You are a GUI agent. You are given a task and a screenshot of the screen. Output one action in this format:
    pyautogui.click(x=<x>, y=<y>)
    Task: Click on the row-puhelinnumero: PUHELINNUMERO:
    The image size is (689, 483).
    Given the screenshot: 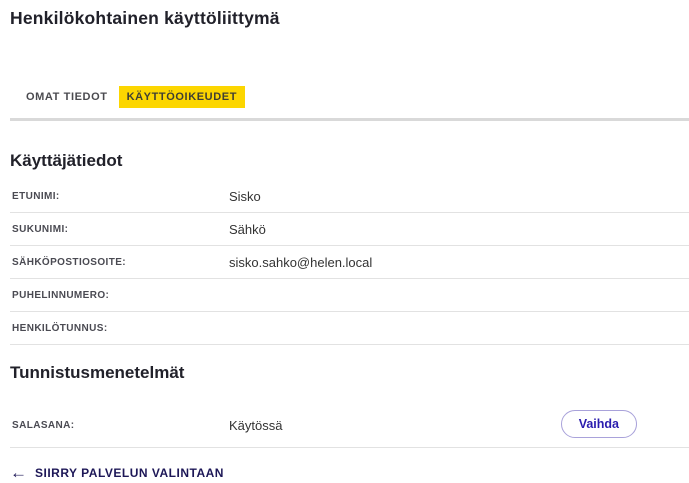 What is the action you would take?
    pyautogui.click(x=349, y=295)
    